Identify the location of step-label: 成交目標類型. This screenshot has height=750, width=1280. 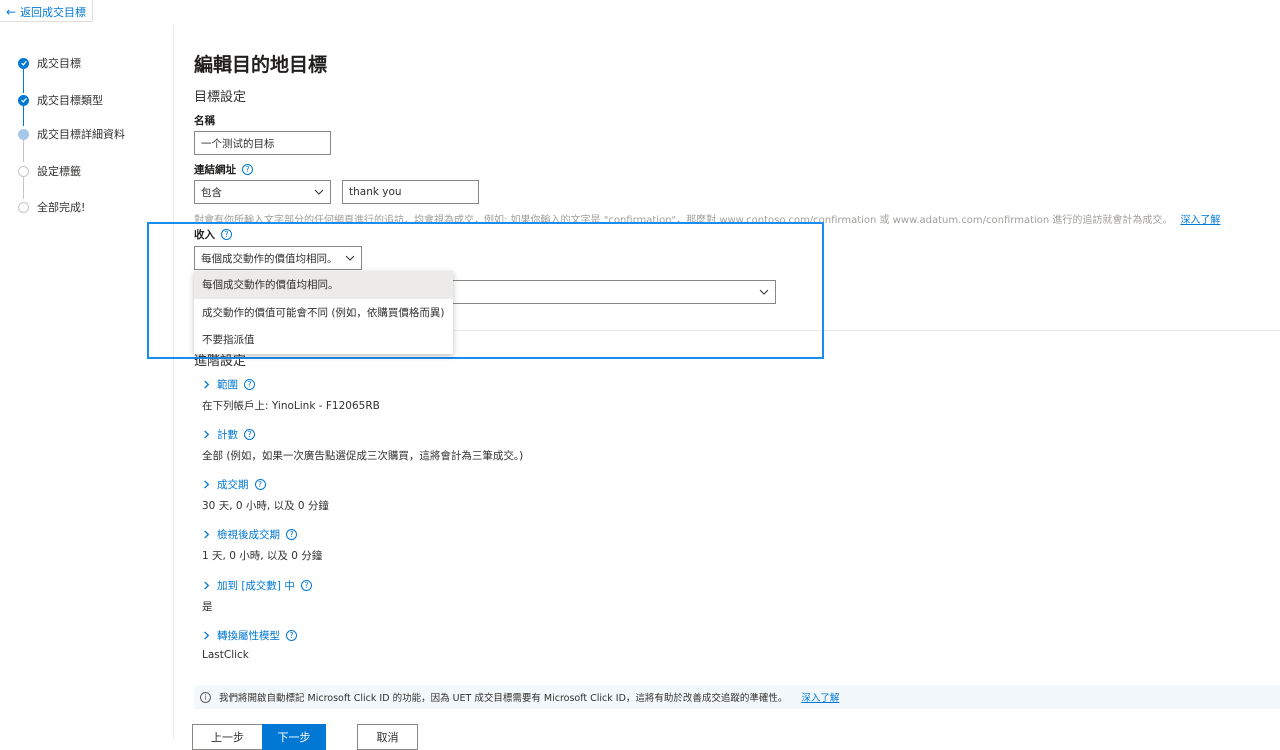
(70, 100).